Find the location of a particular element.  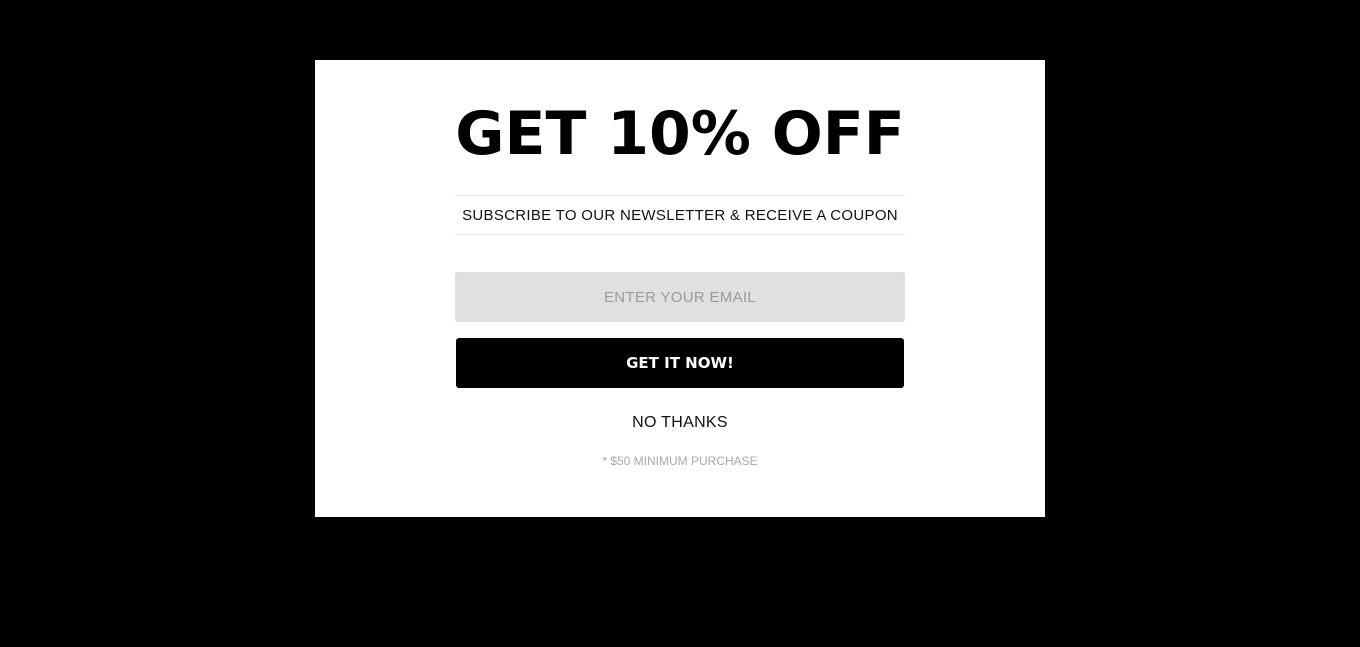

popup-headline: GET 10% OFF is located at coordinates (680, 134).